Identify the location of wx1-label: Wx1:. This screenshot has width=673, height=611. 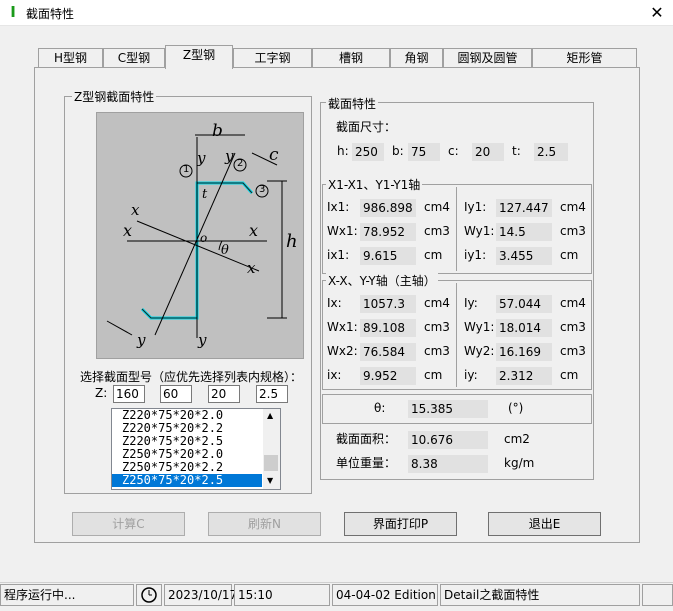
(342, 231).